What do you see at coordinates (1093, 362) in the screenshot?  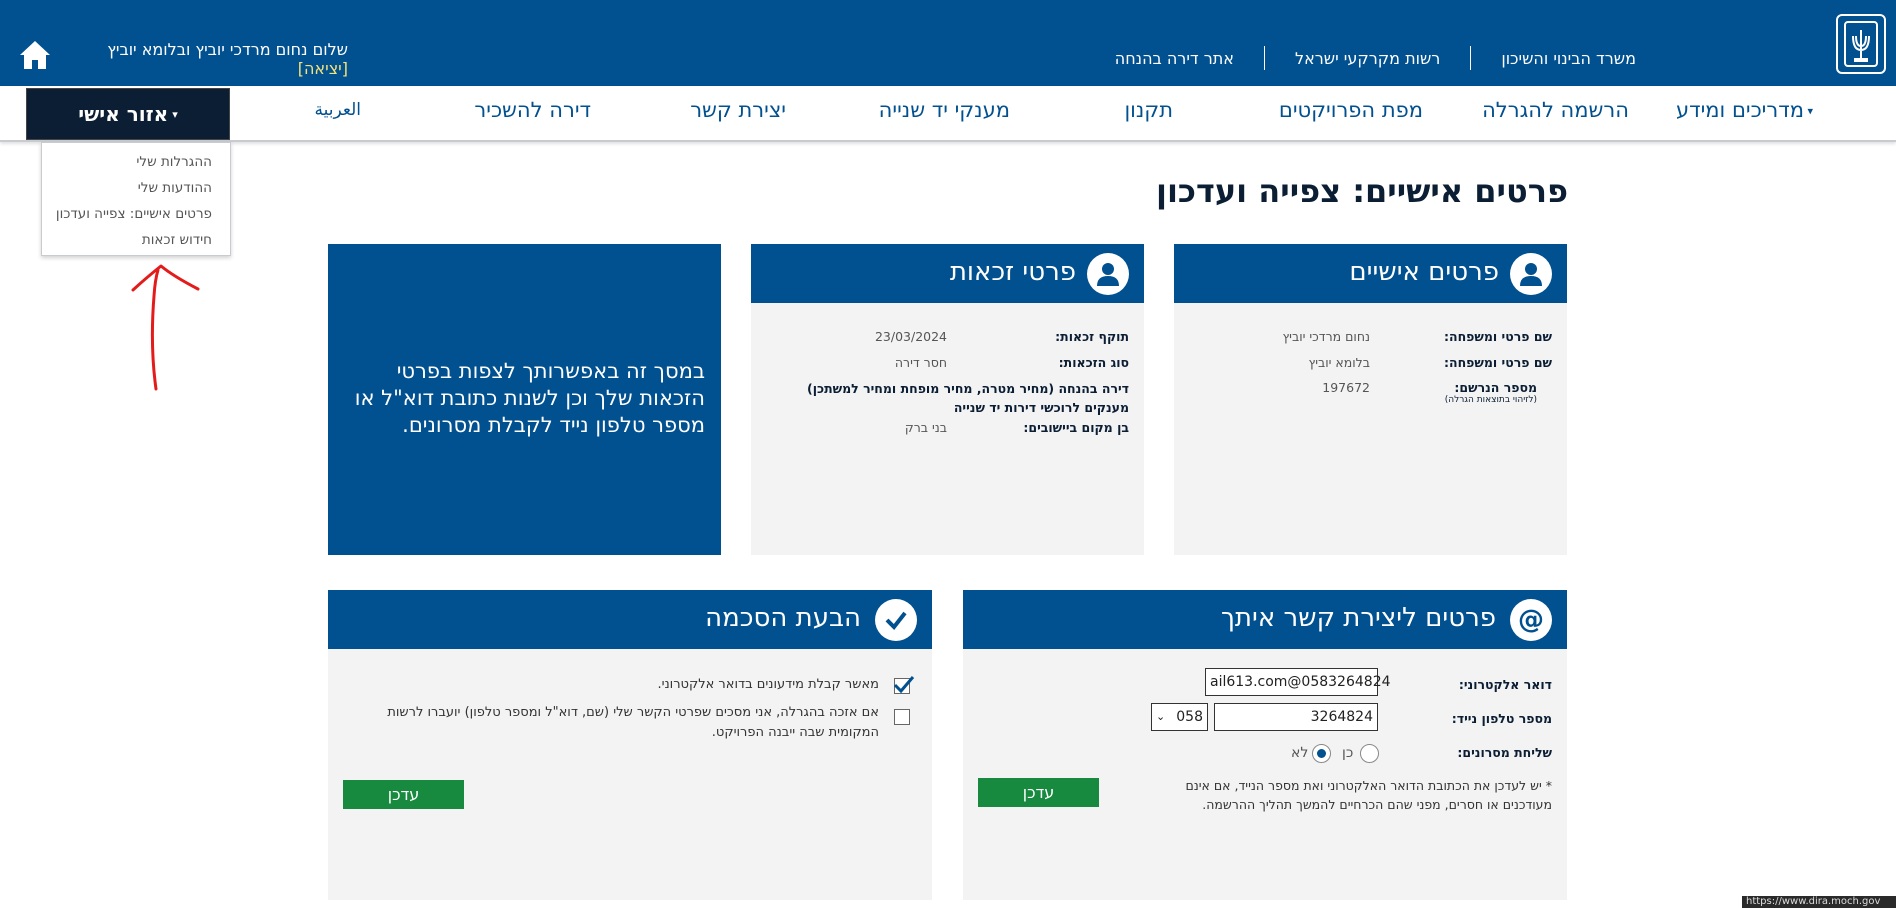 I see `eligibility-type-label: סוג הזכאות:` at bounding box center [1093, 362].